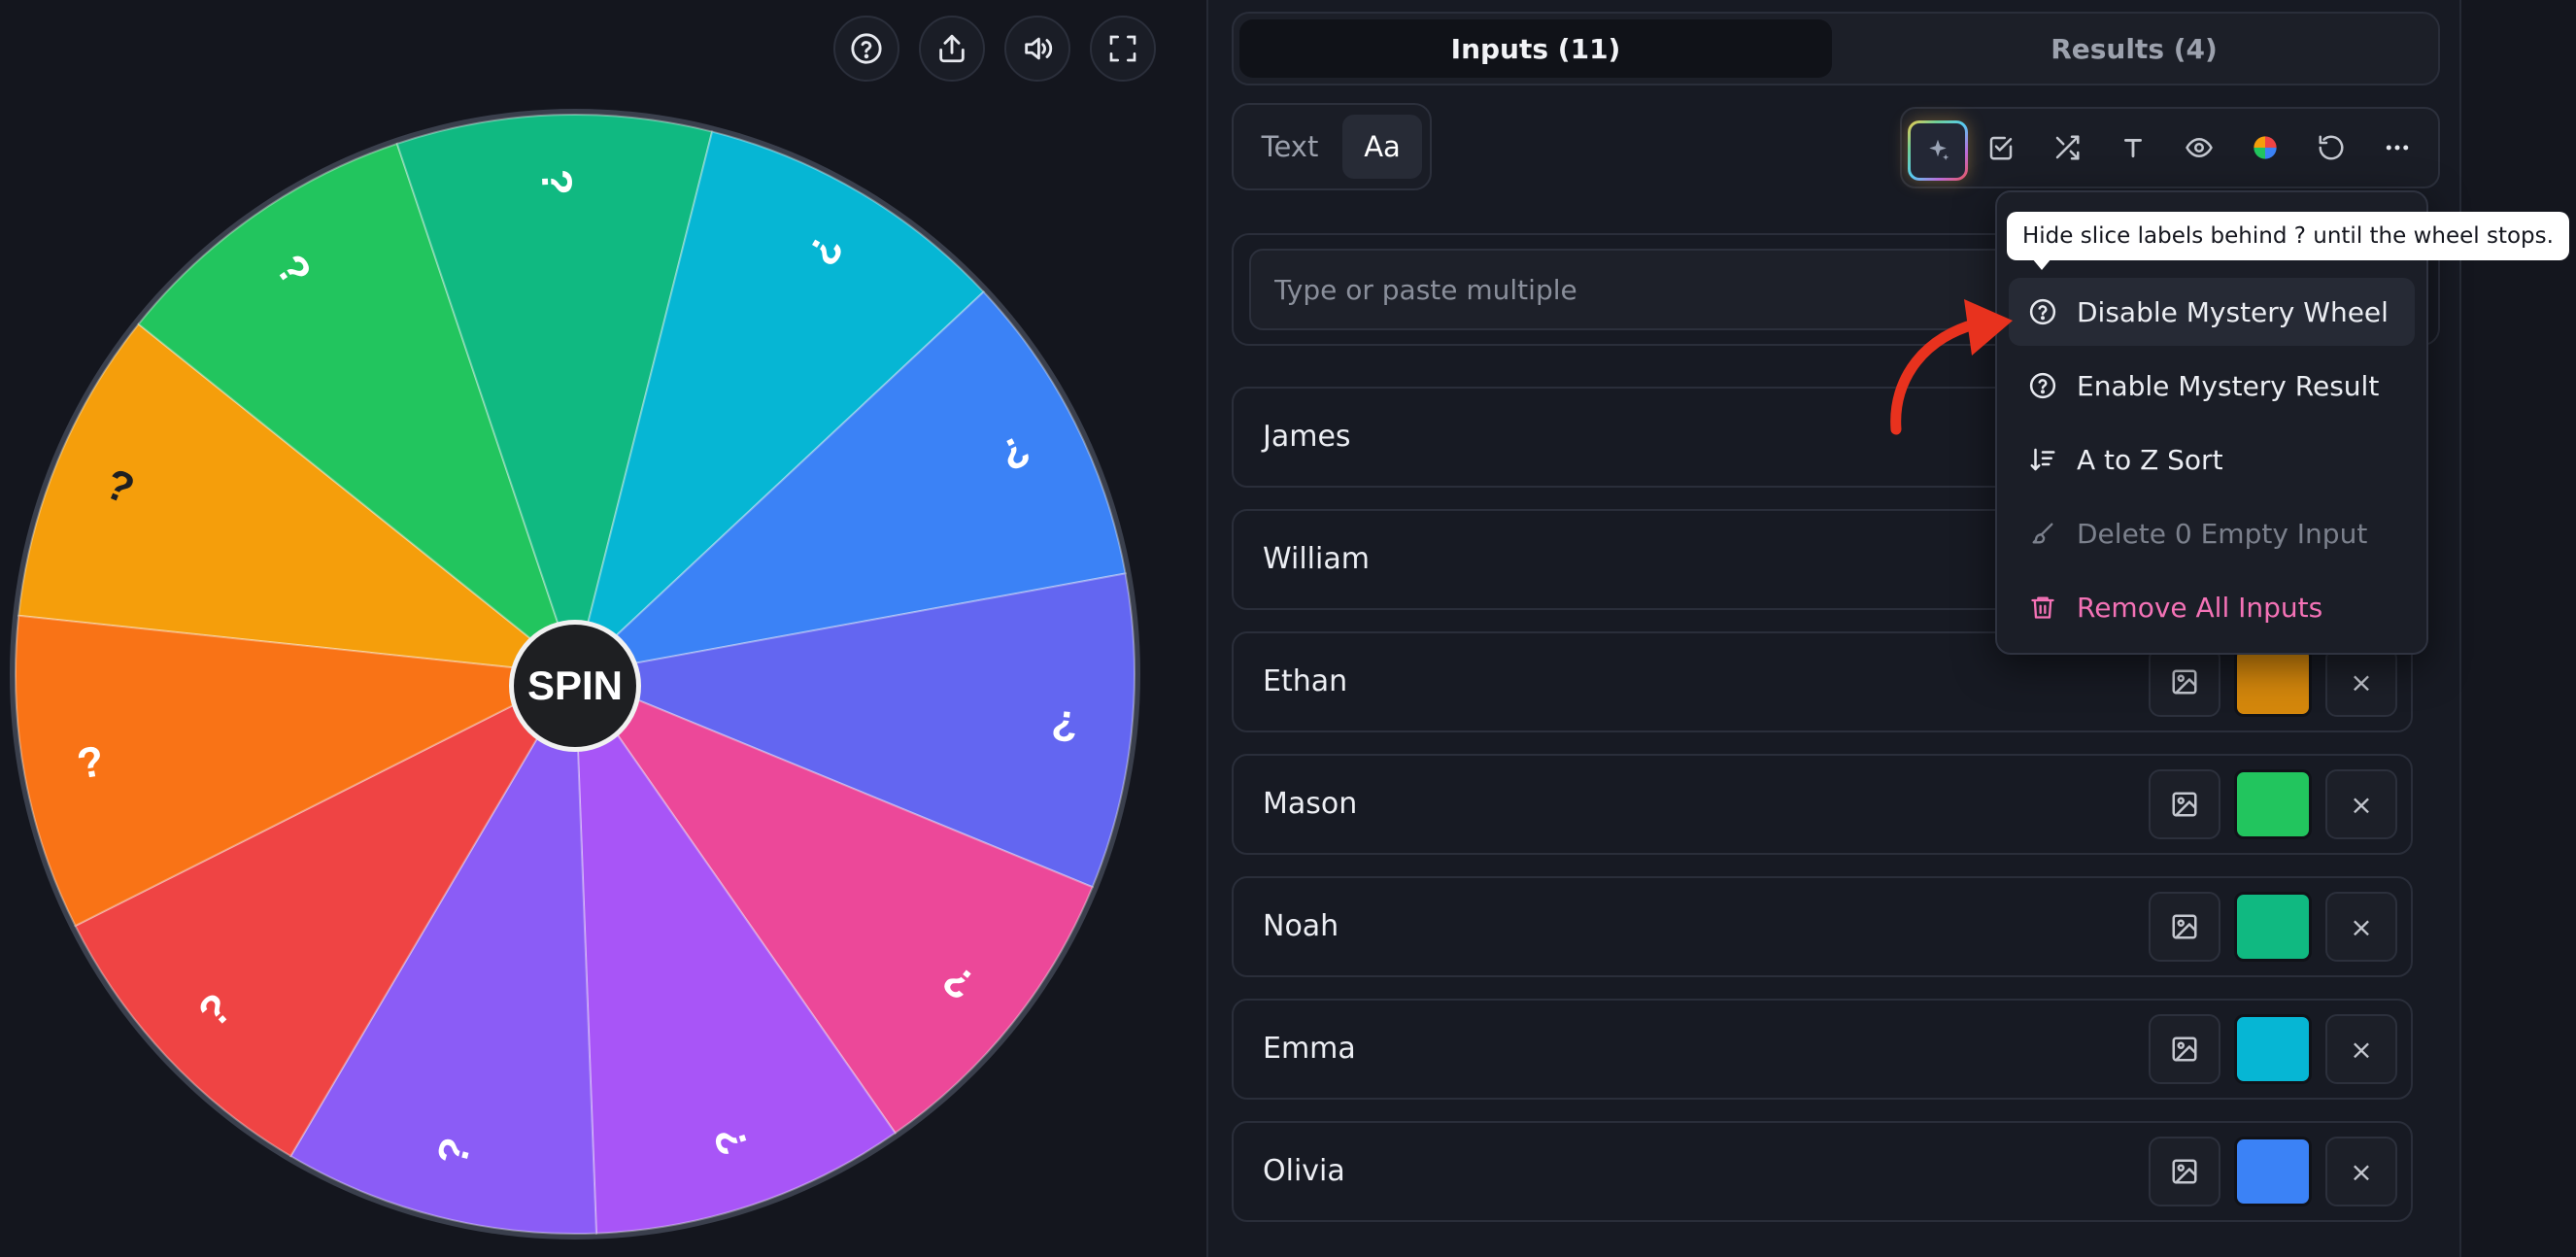 This screenshot has width=2576, height=1257. What do you see at coordinates (2134, 48) in the screenshot?
I see `tab-results: Results (4)` at bounding box center [2134, 48].